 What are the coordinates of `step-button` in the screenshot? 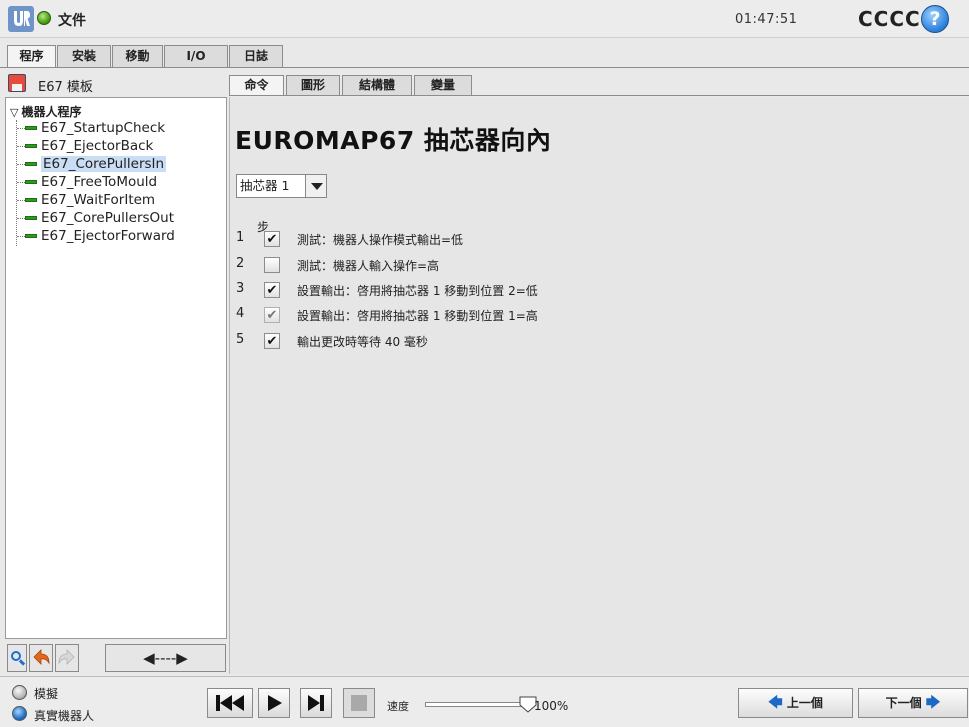 It's located at (316, 703).